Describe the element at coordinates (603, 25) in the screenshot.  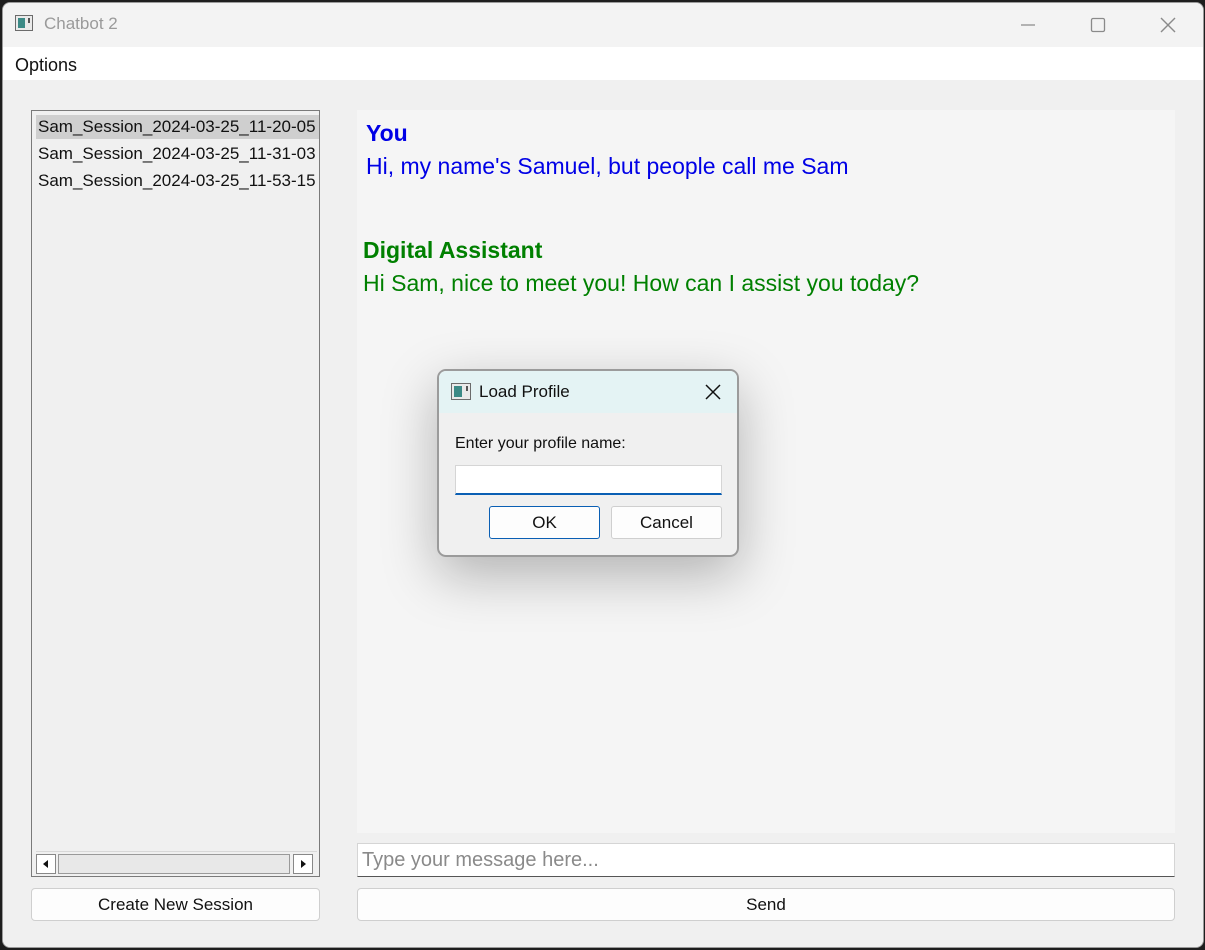
I see `title-bar: Chatbot 2` at that location.